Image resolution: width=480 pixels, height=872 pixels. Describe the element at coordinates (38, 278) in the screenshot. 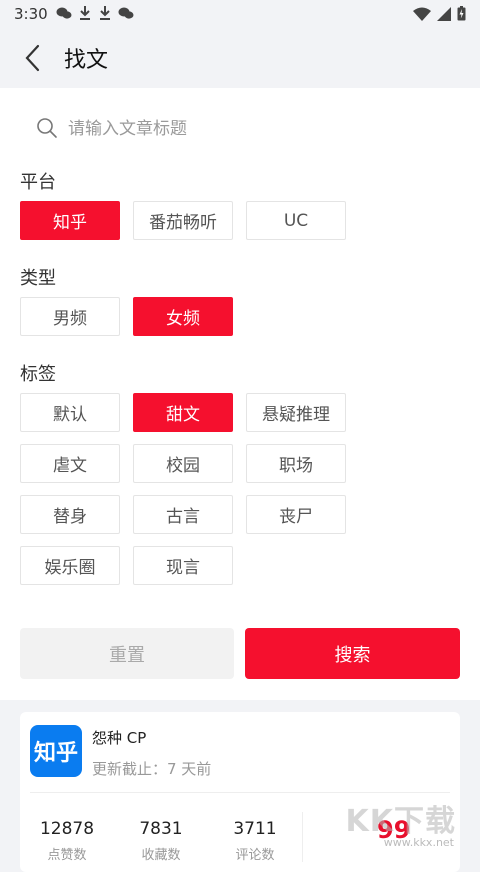

I see `section-label-type: 类型` at that location.